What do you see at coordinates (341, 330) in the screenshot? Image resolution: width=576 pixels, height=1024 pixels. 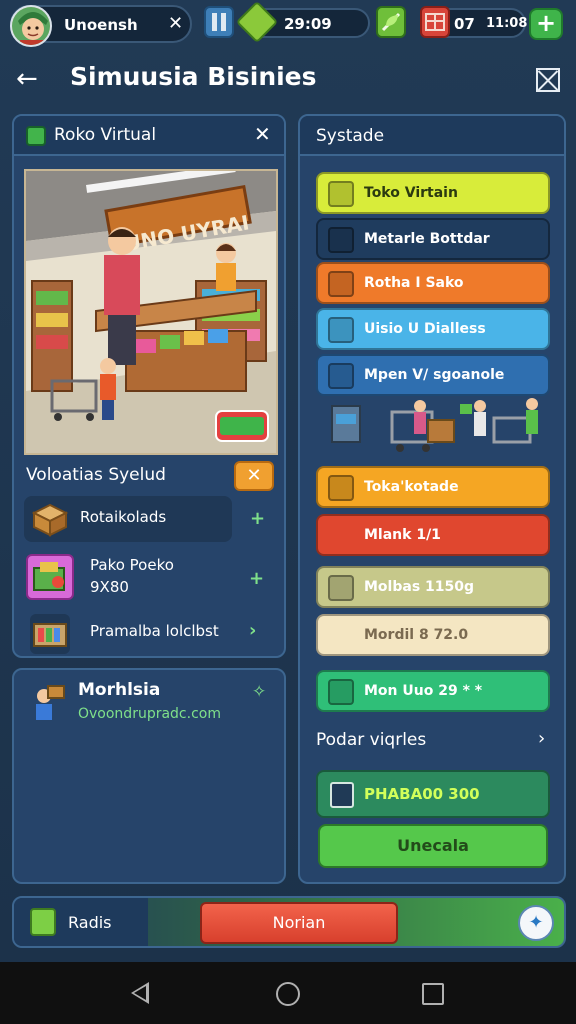 I see `crate-icon` at bounding box center [341, 330].